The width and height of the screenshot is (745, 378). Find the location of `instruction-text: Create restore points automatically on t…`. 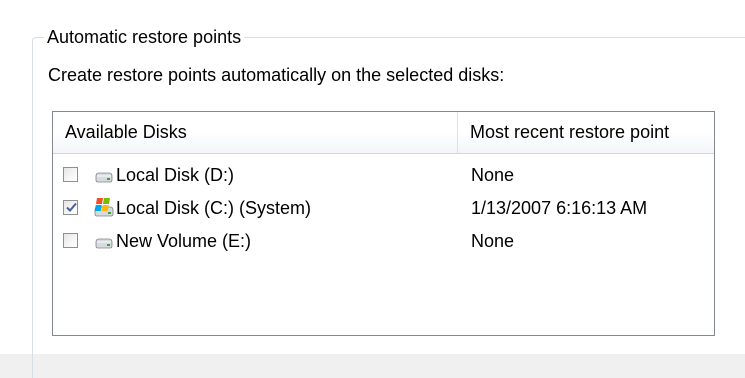

instruction-text: Create restore points automatically on t… is located at coordinates (276, 75).